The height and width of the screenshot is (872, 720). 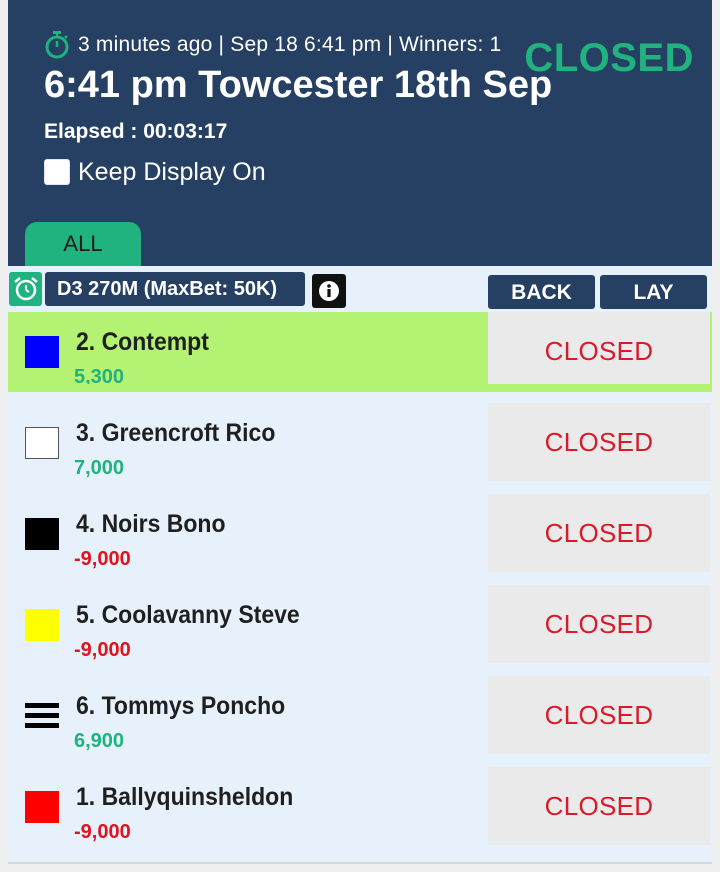 I want to click on info-button, so click(x=329, y=291).